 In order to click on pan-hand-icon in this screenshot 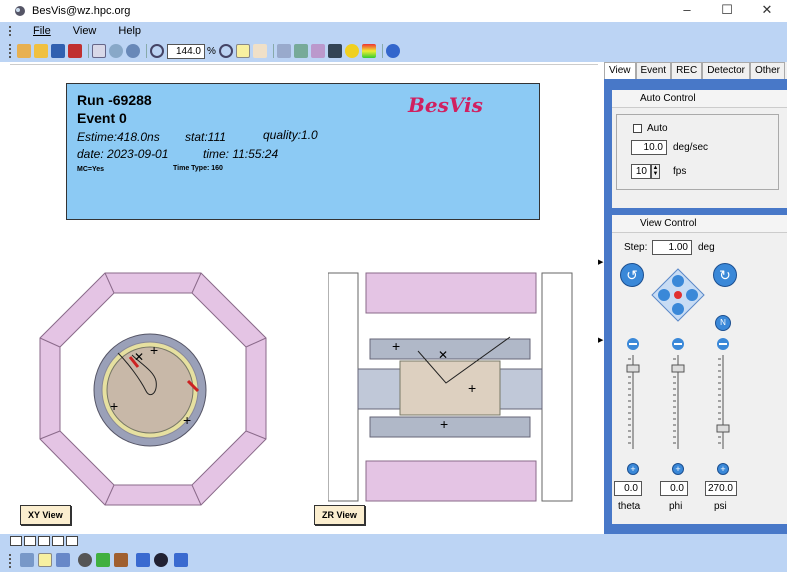, I will do `click(259, 51)`.